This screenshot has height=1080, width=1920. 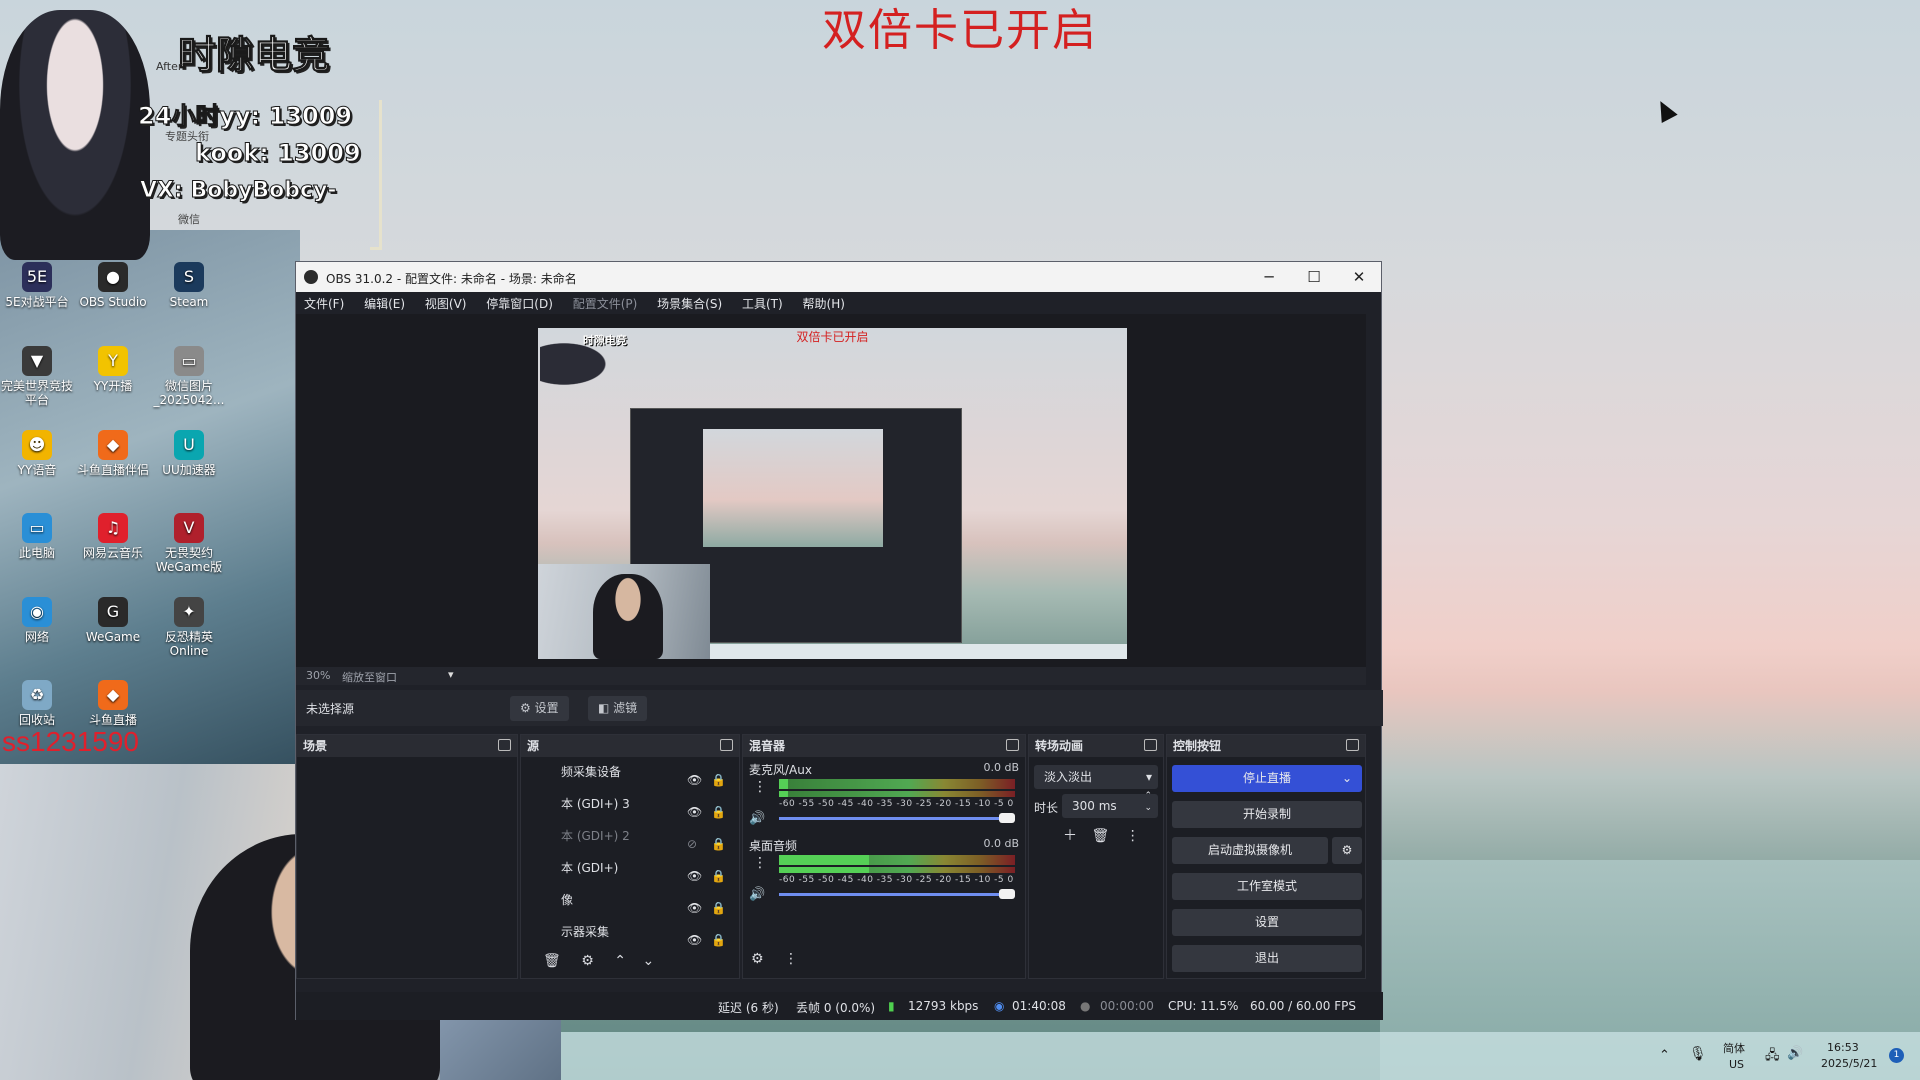 I want to click on eye-icon: 👁, so click(x=694, y=940).